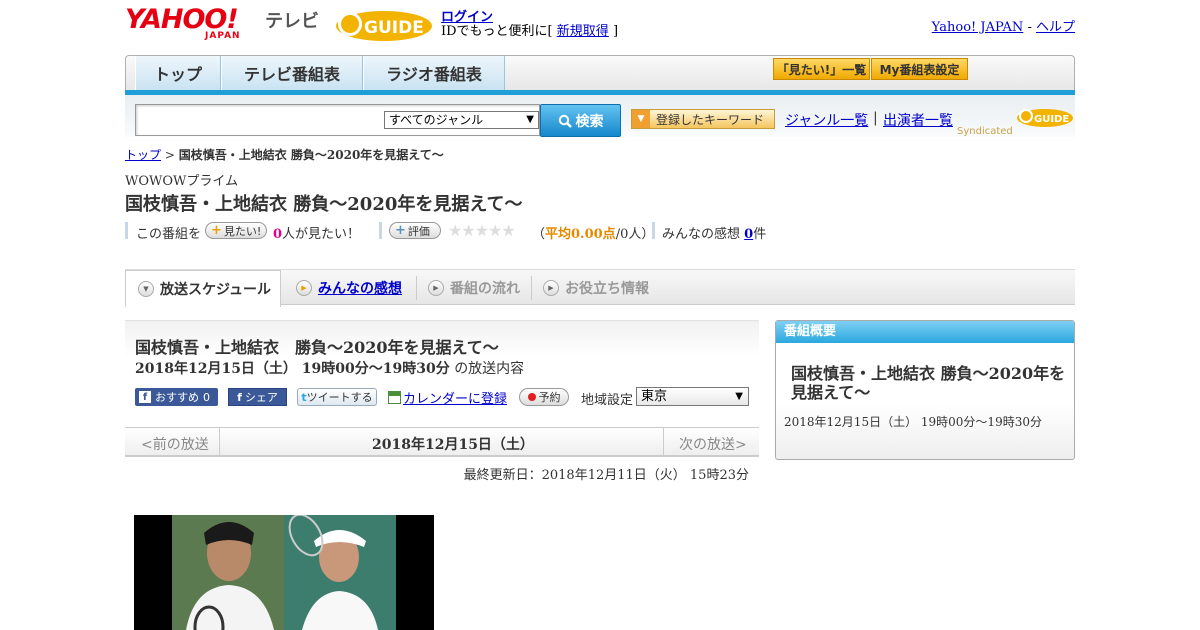  Describe the element at coordinates (455, 397) in the screenshot. I see `add-to-calendar-link: カレンダーに登録` at that location.